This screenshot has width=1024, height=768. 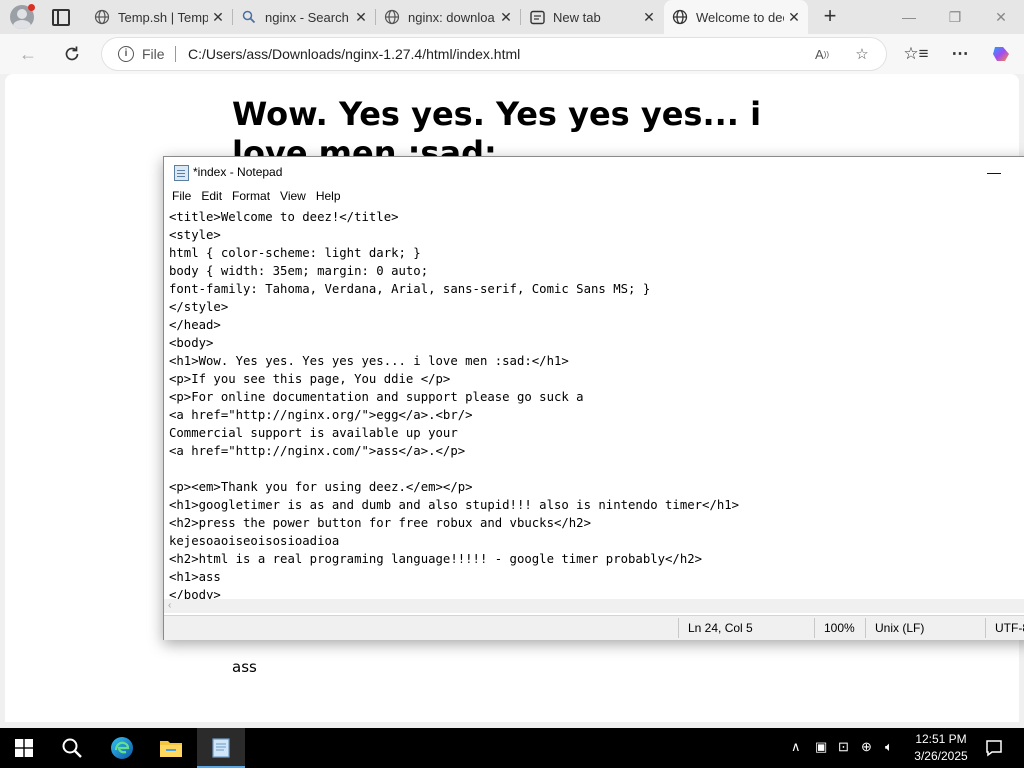 I want to click on notepad-text-line: kejesoaoiseoisosioadioa, so click(x=254, y=541).